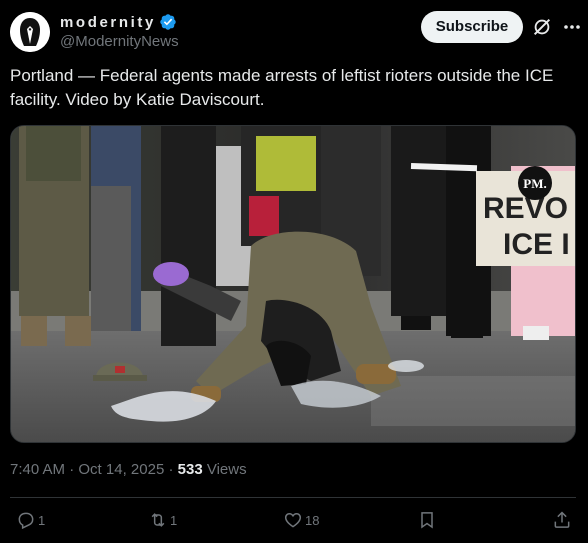 This screenshot has height=543, width=588. I want to click on action-bar: 1 1 18, so click(294, 520).